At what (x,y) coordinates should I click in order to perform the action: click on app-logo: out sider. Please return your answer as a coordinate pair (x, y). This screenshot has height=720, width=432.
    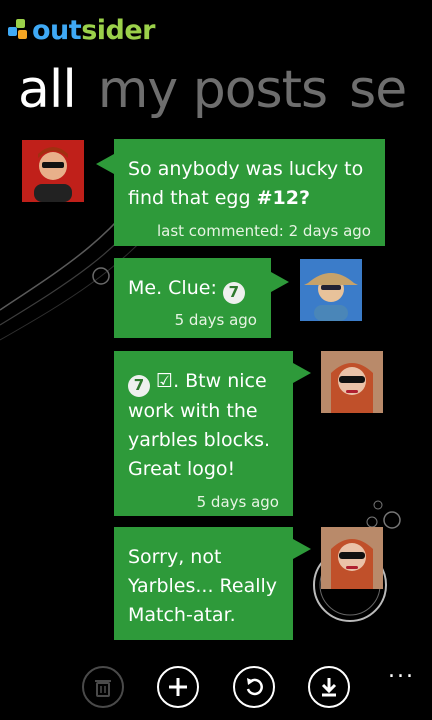
    Looking at the image, I should click on (81, 30).